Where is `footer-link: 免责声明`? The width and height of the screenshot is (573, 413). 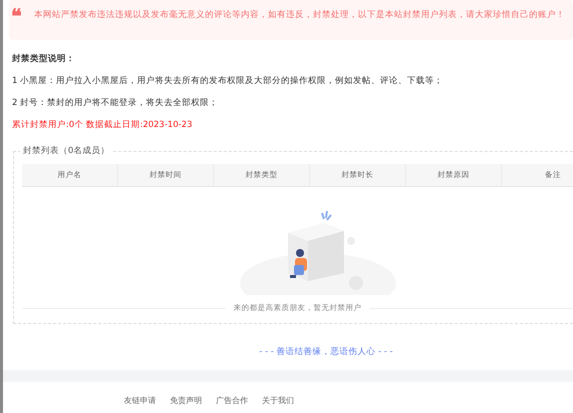
footer-link: 免责声明 is located at coordinates (186, 400).